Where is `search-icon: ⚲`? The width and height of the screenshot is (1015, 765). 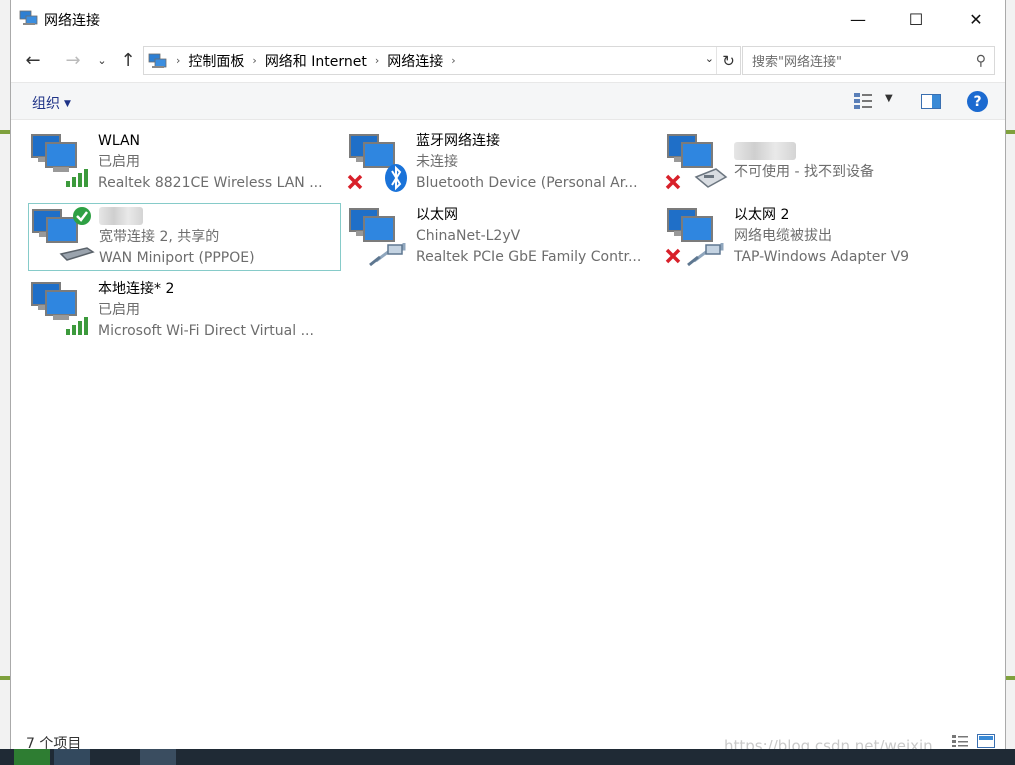
search-icon: ⚲ is located at coordinates (981, 61).